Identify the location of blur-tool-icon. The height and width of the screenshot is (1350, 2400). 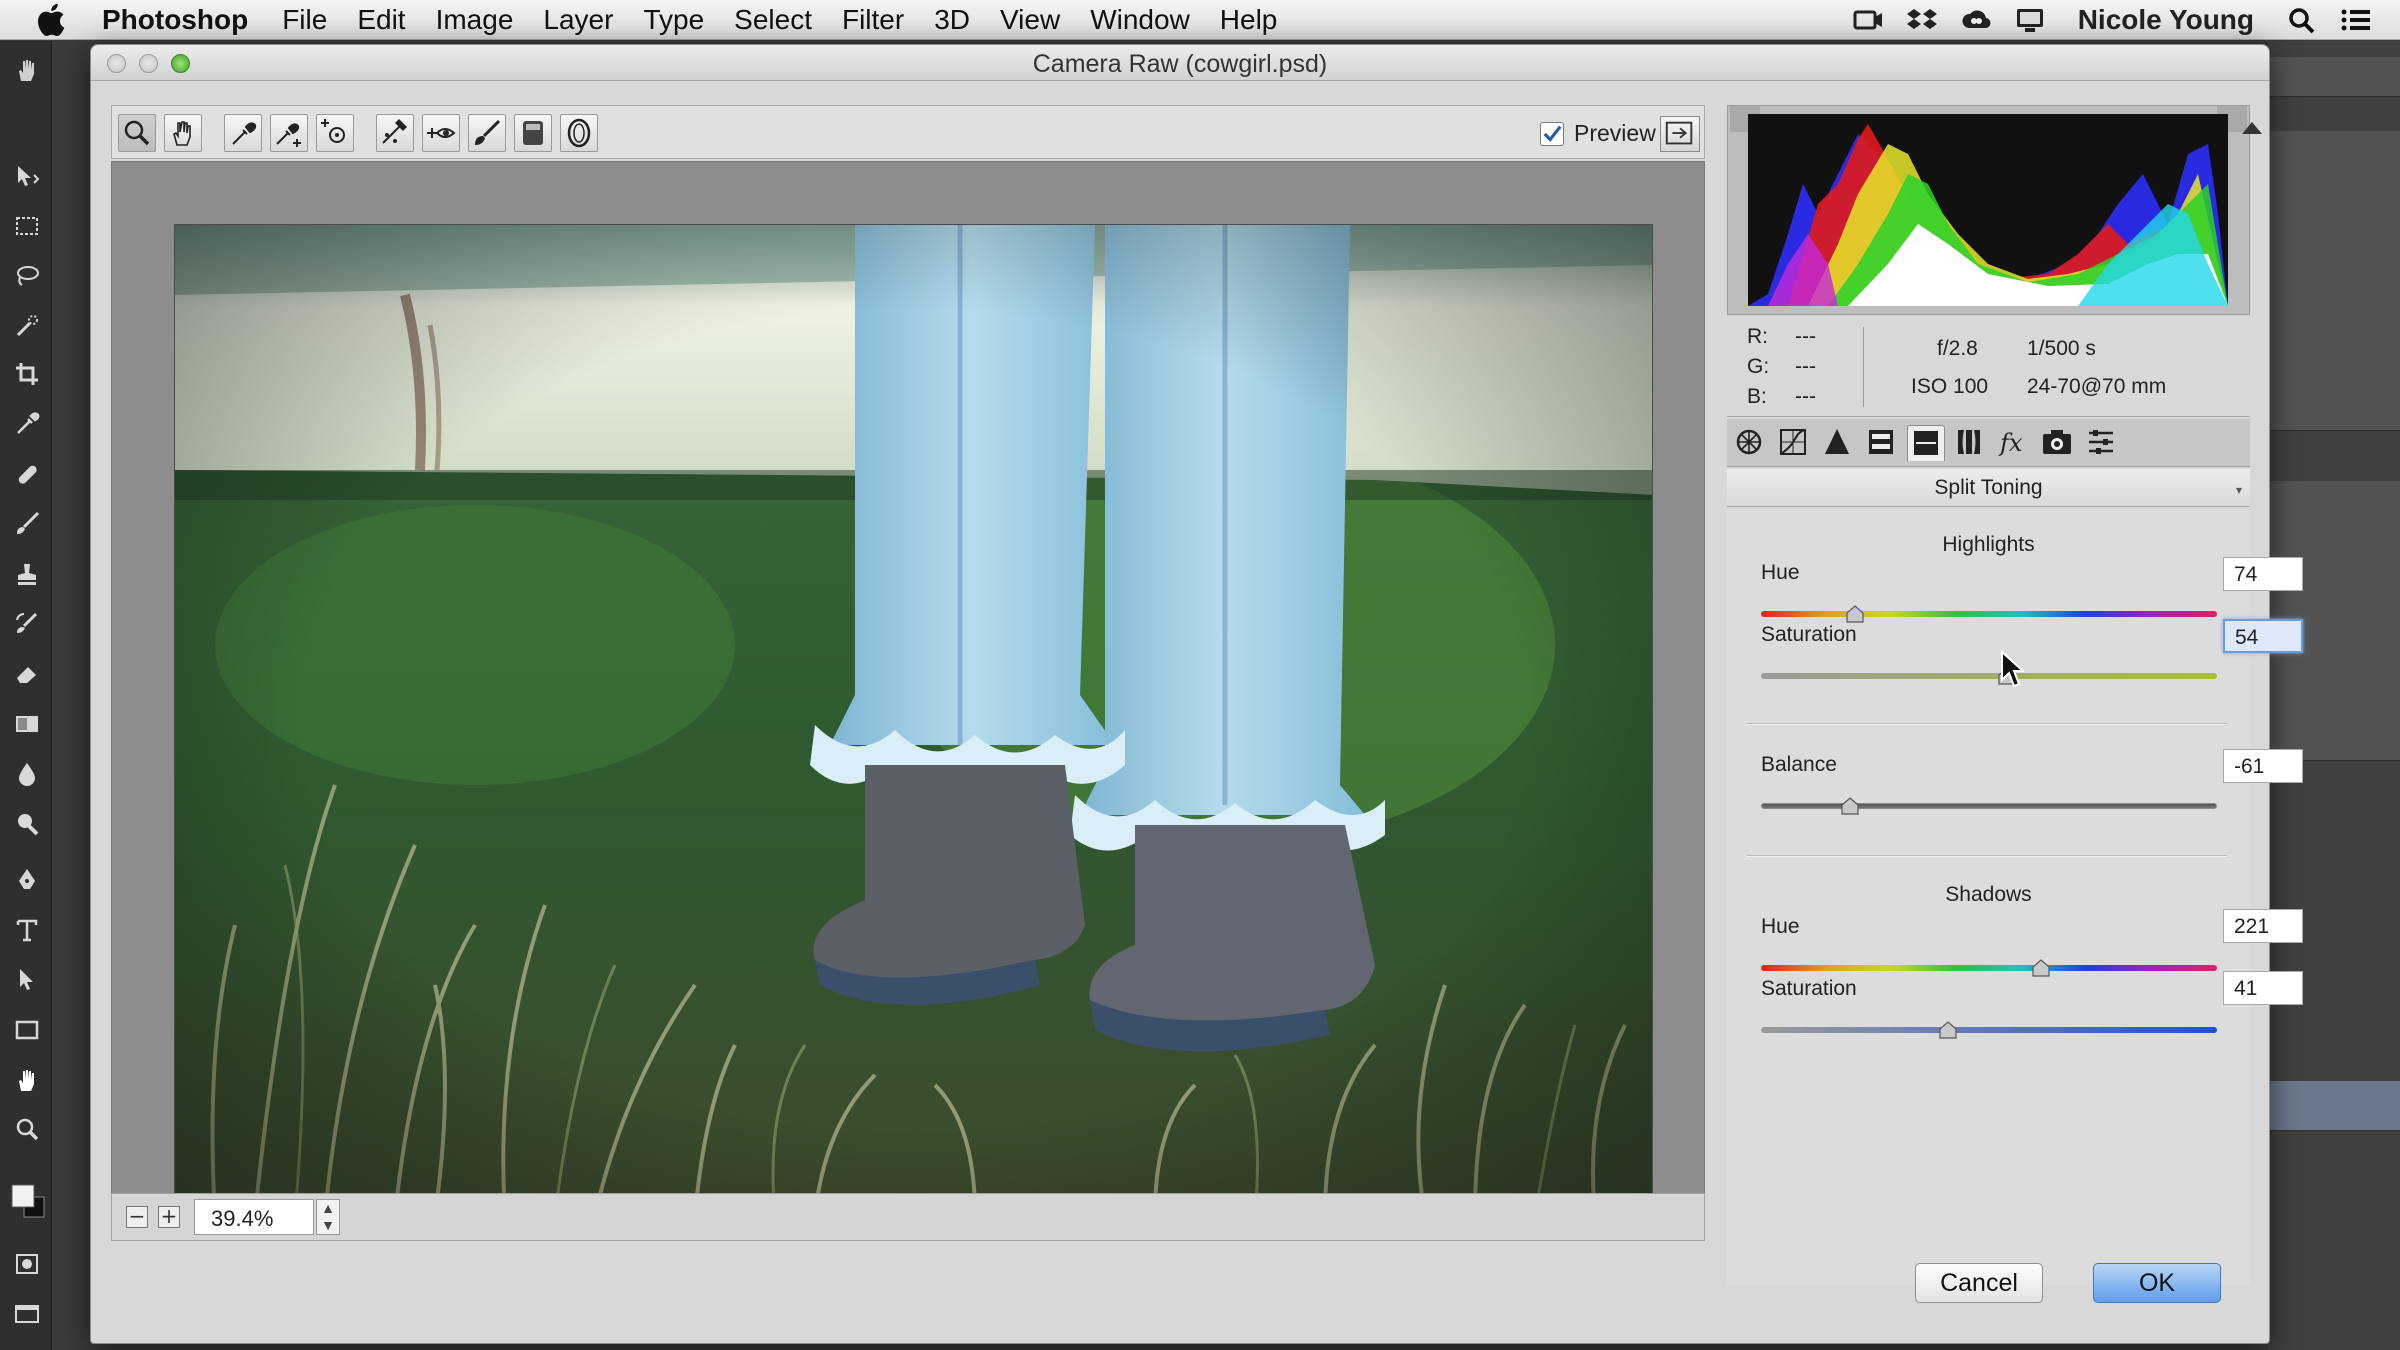
(27, 774).